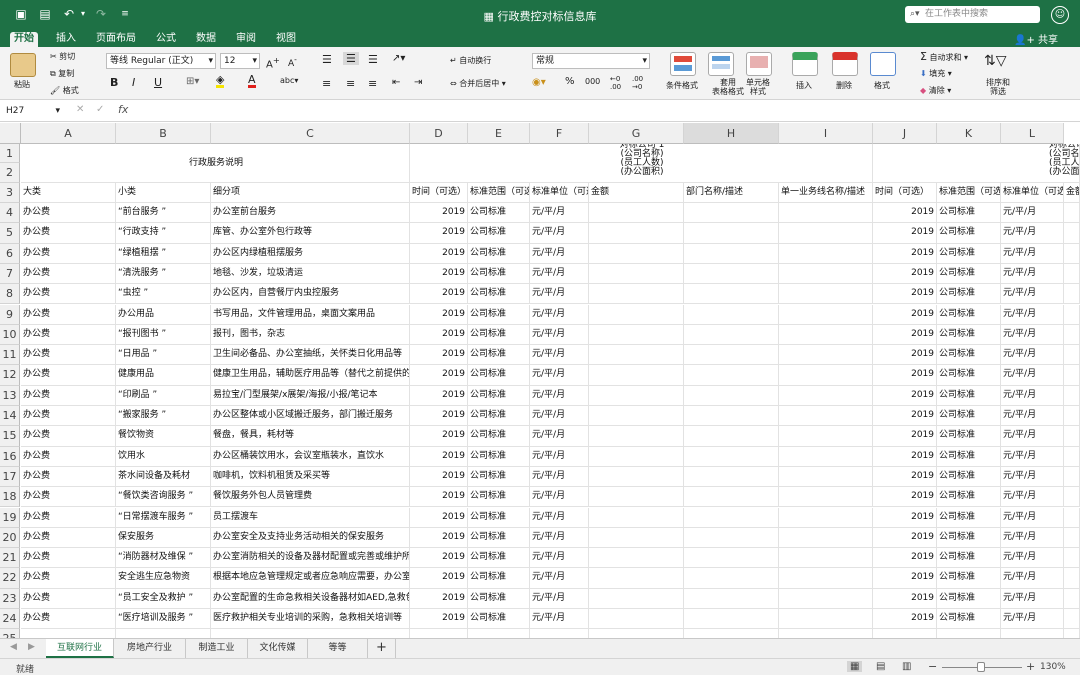 This screenshot has height=675, width=1080. I want to click on data-cell: 茶水间设备及耗材, so click(163, 477).